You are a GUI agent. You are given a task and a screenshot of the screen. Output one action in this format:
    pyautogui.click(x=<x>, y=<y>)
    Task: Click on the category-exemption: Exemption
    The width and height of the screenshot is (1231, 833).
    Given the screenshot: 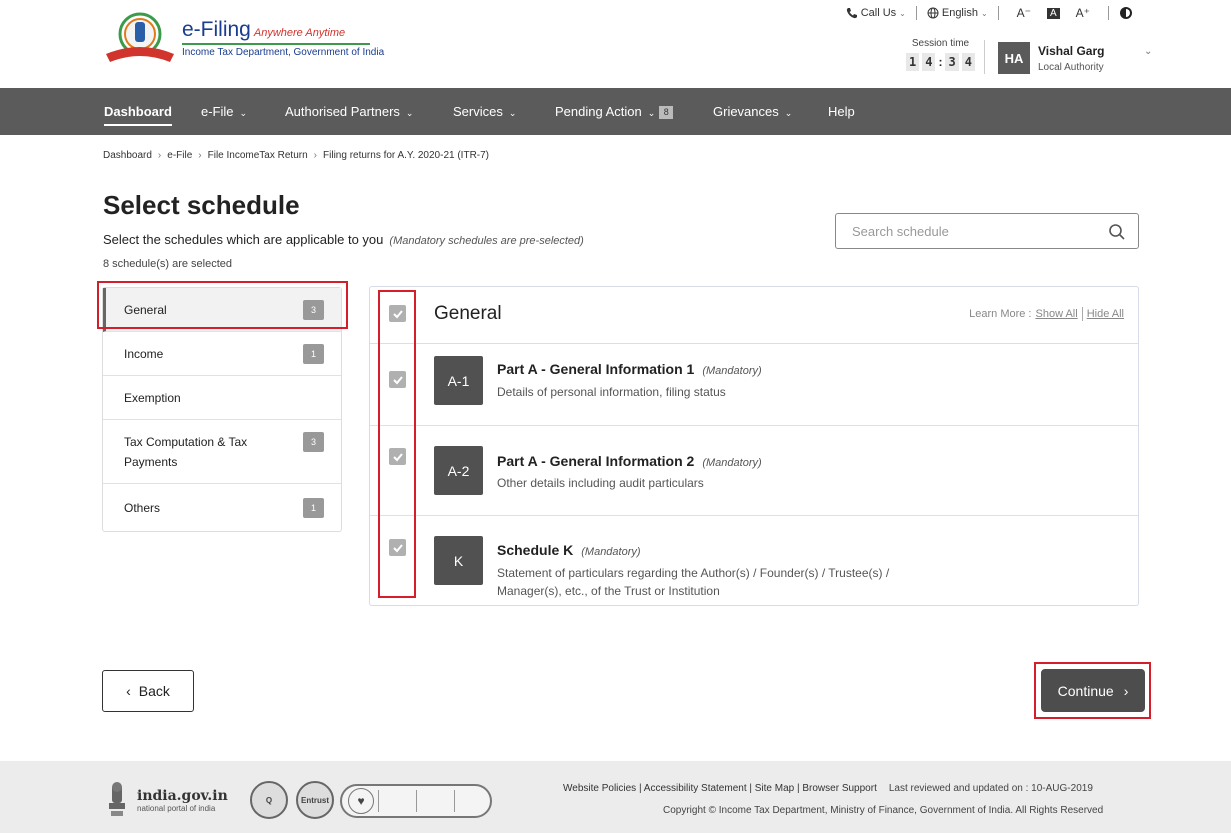 What is the action you would take?
    pyautogui.click(x=222, y=398)
    